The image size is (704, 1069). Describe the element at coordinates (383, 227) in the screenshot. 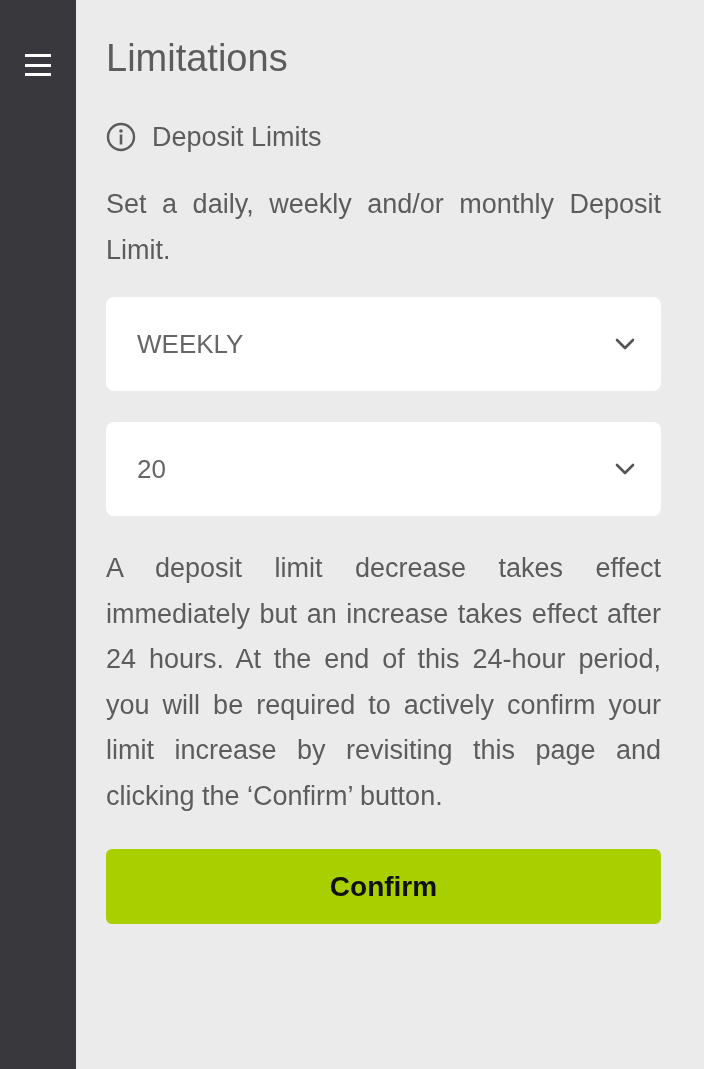

I see `intro-text: Set a daily, weekly and/or monthly Deposit Limit.` at that location.